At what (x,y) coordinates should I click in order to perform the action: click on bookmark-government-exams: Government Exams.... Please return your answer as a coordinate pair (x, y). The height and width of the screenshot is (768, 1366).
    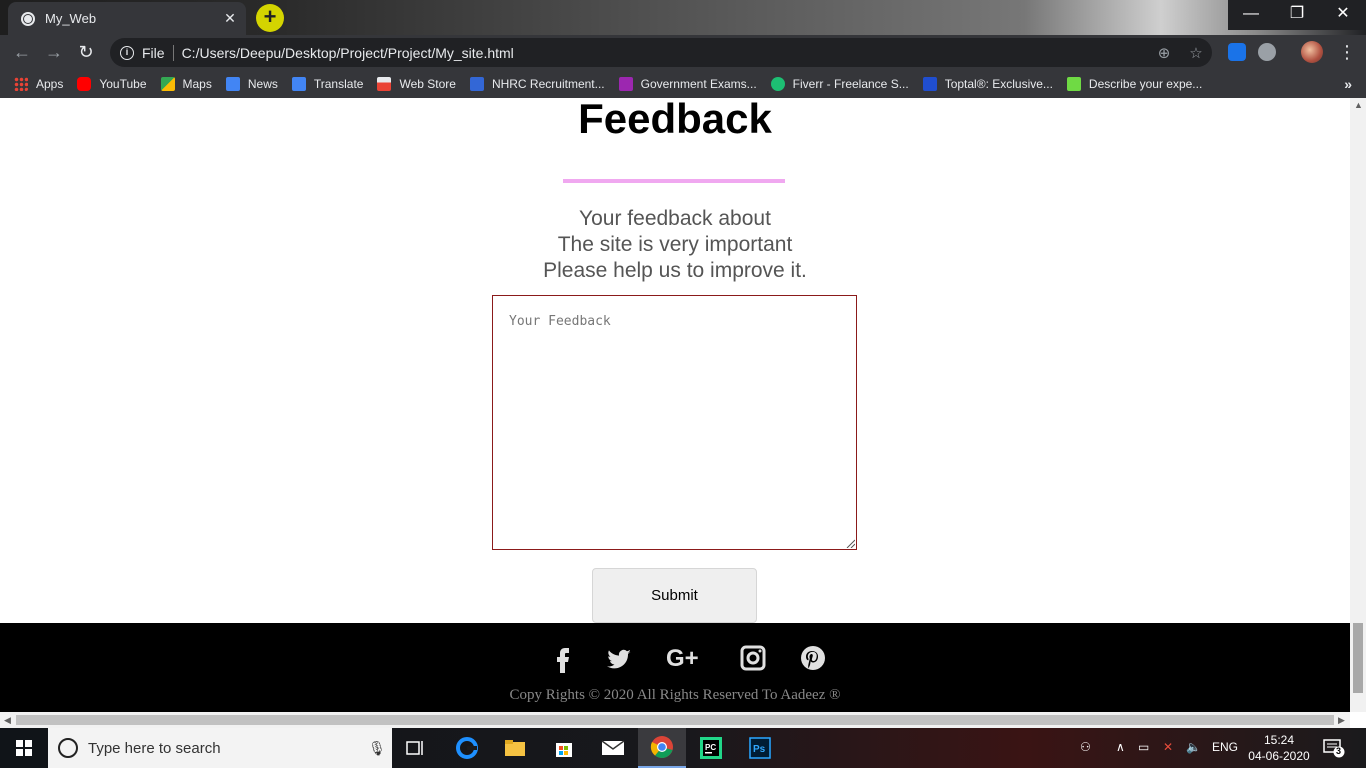
    Looking at the image, I should click on (687, 84).